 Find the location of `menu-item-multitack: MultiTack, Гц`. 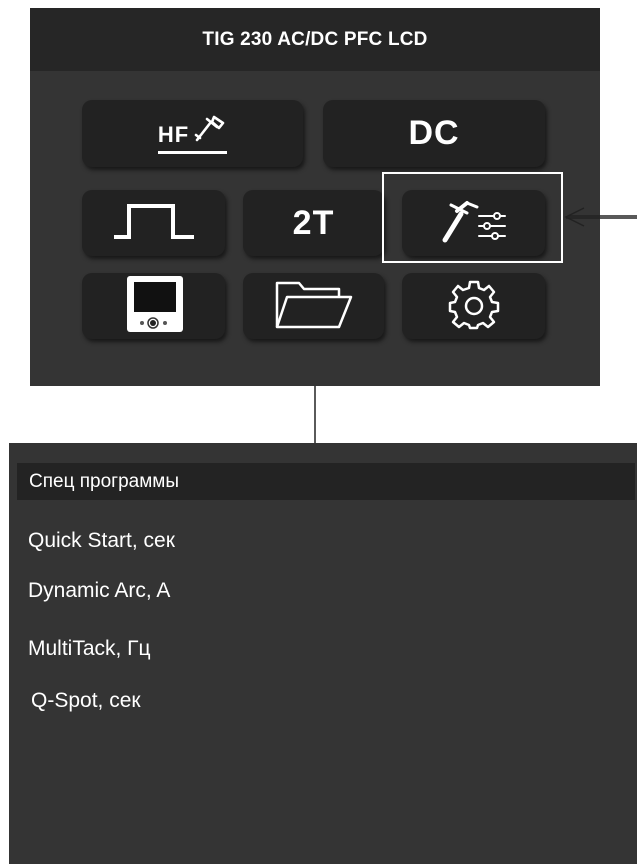

menu-item-multitack: MultiTack, Гц is located at coordinates (89, 649).